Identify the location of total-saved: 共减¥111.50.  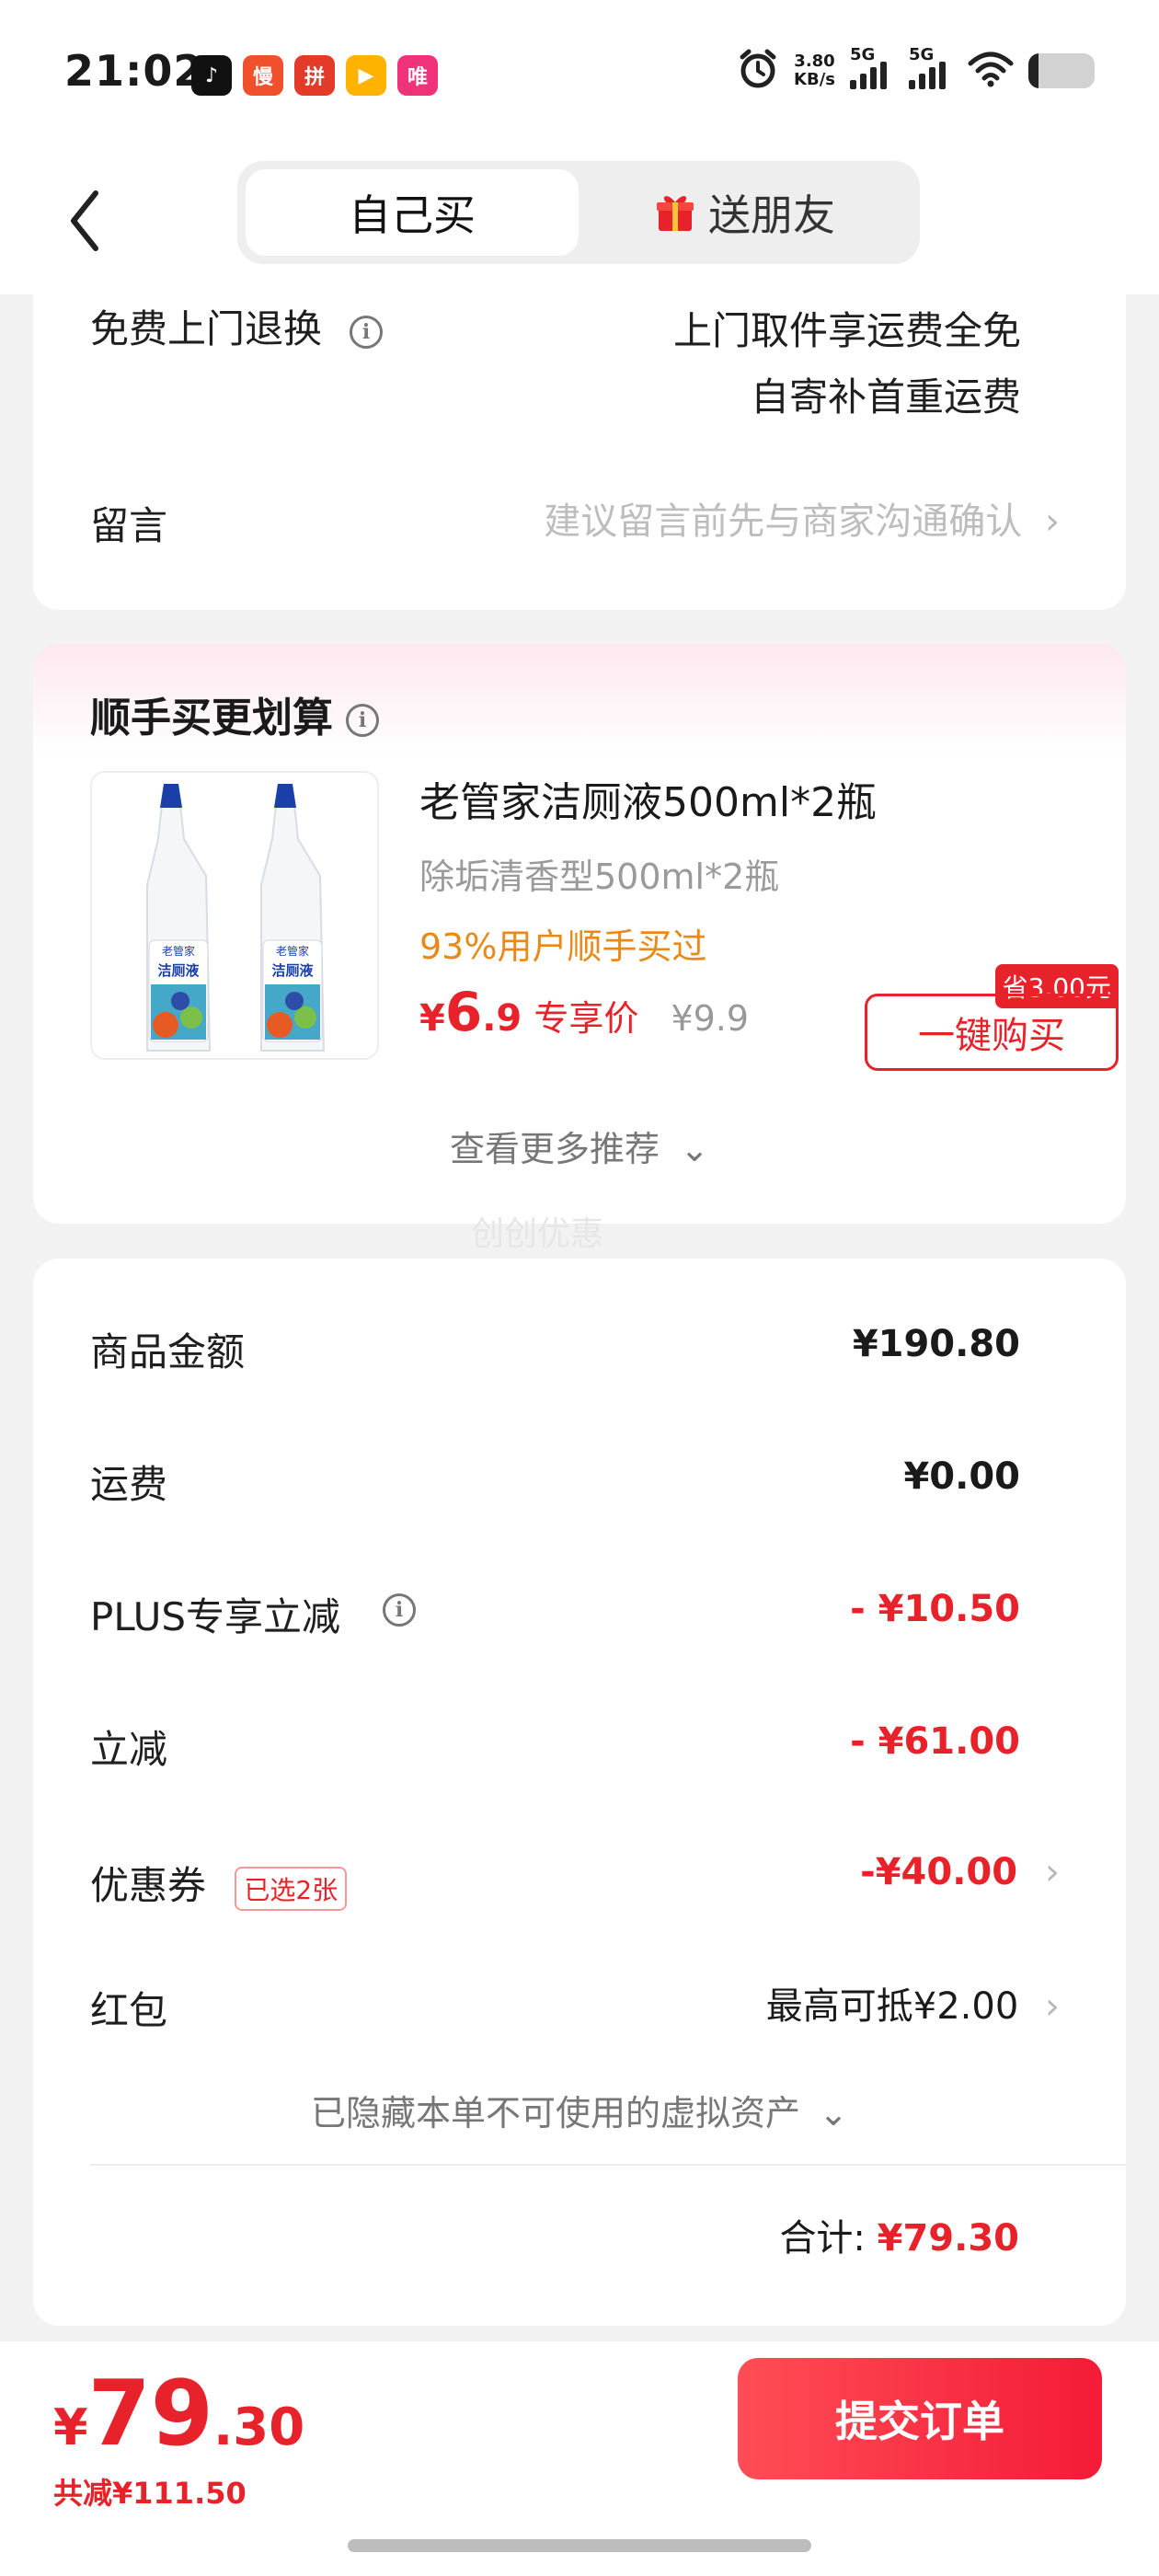
(150, 2493).